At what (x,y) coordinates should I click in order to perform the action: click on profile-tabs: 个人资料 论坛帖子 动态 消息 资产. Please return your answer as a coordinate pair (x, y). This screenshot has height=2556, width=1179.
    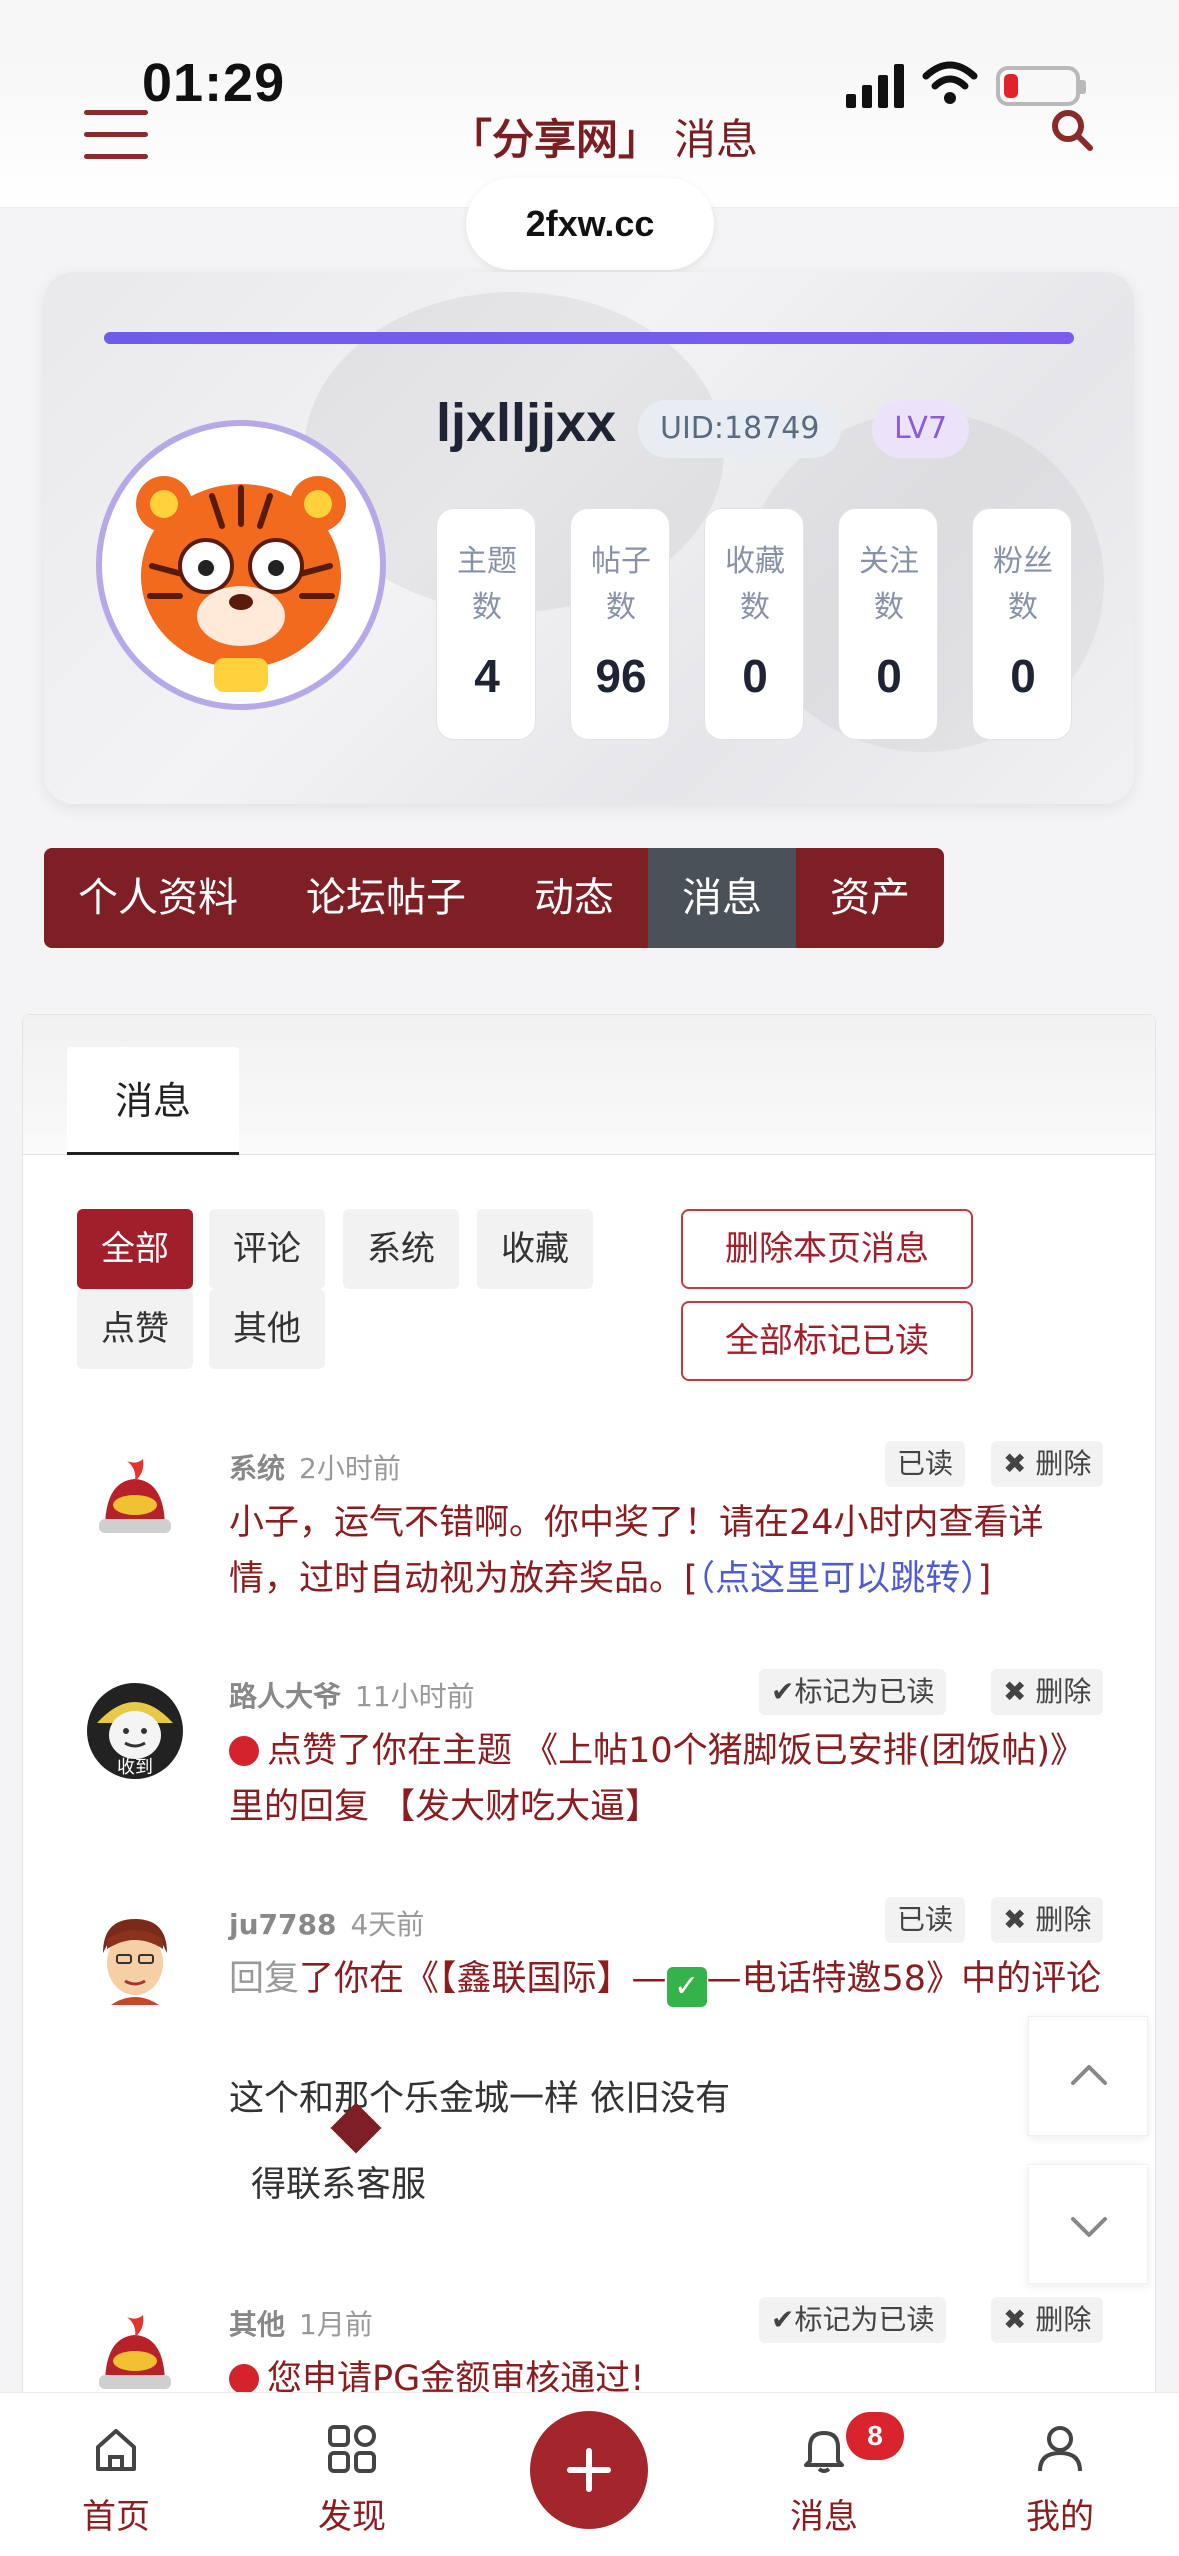
    Looking at the image, I should click on (494, 898).